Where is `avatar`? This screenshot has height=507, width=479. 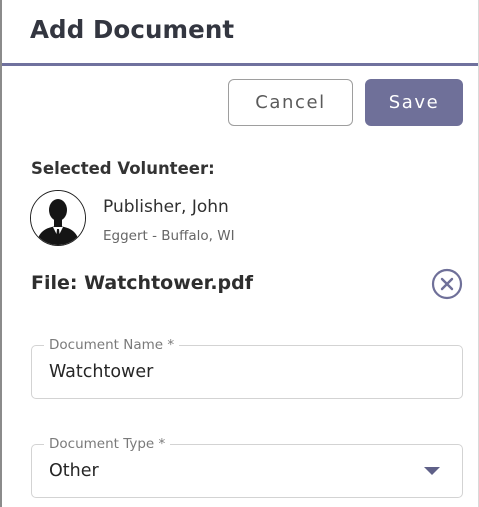
avatar is located at coordinates (58, 218).